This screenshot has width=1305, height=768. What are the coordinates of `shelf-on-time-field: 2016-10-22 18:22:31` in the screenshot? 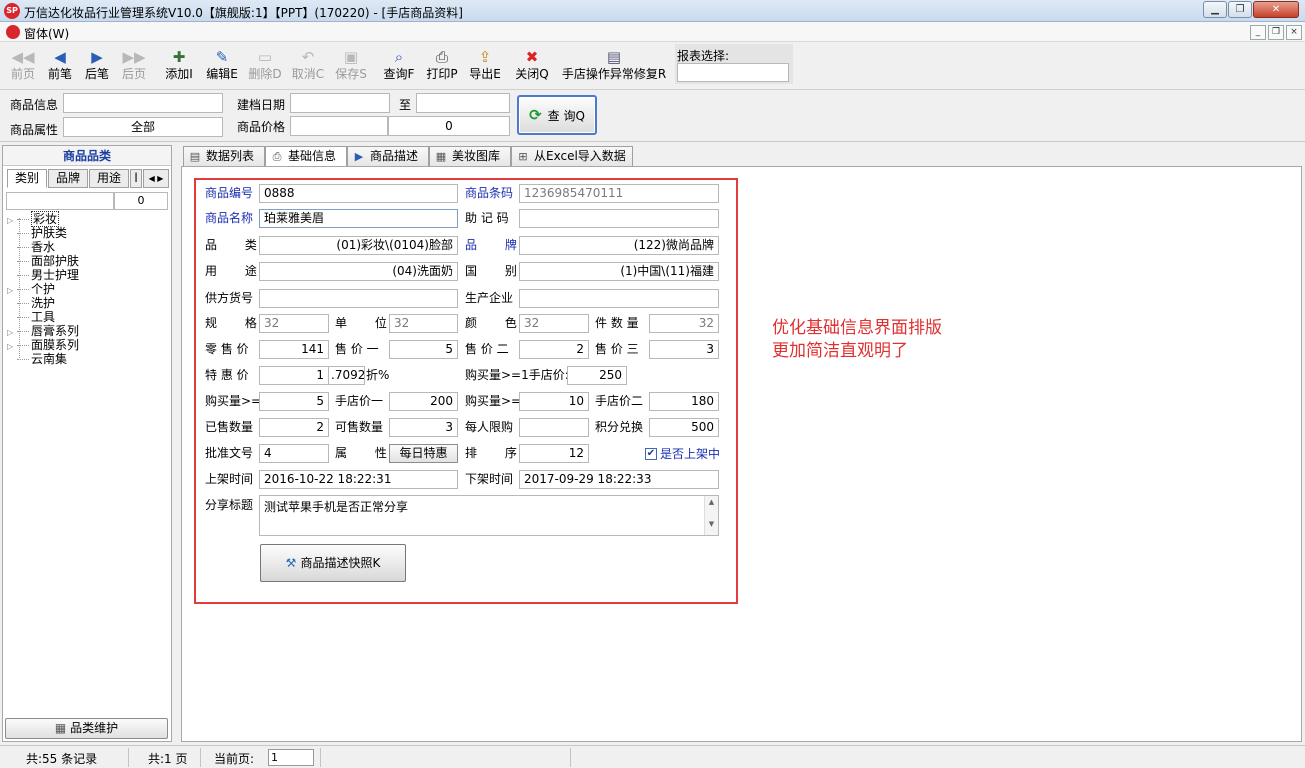 It's located at (358, 479).